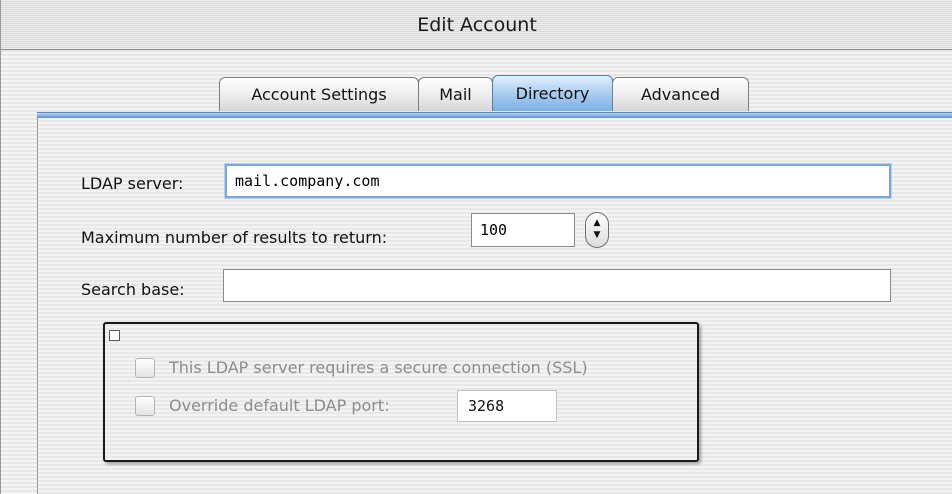  Describe the element at coordinates (145, 406) in the screenshot. I see `override-port-checkbox` at that location.